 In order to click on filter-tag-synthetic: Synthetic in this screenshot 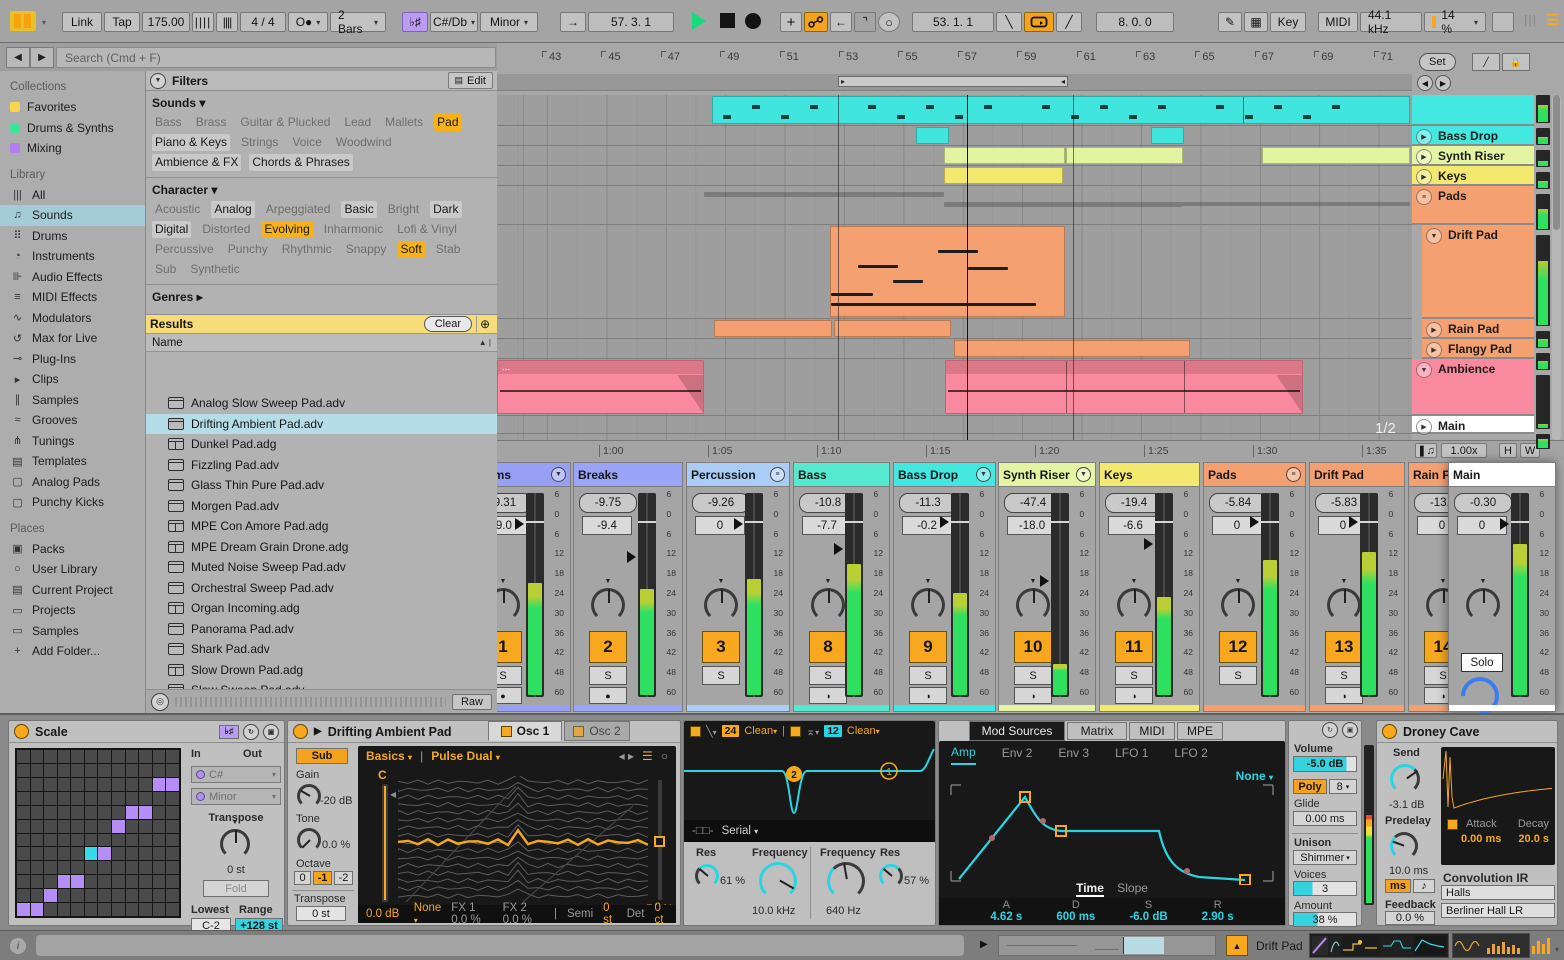, I will do `click(214, 269)`.